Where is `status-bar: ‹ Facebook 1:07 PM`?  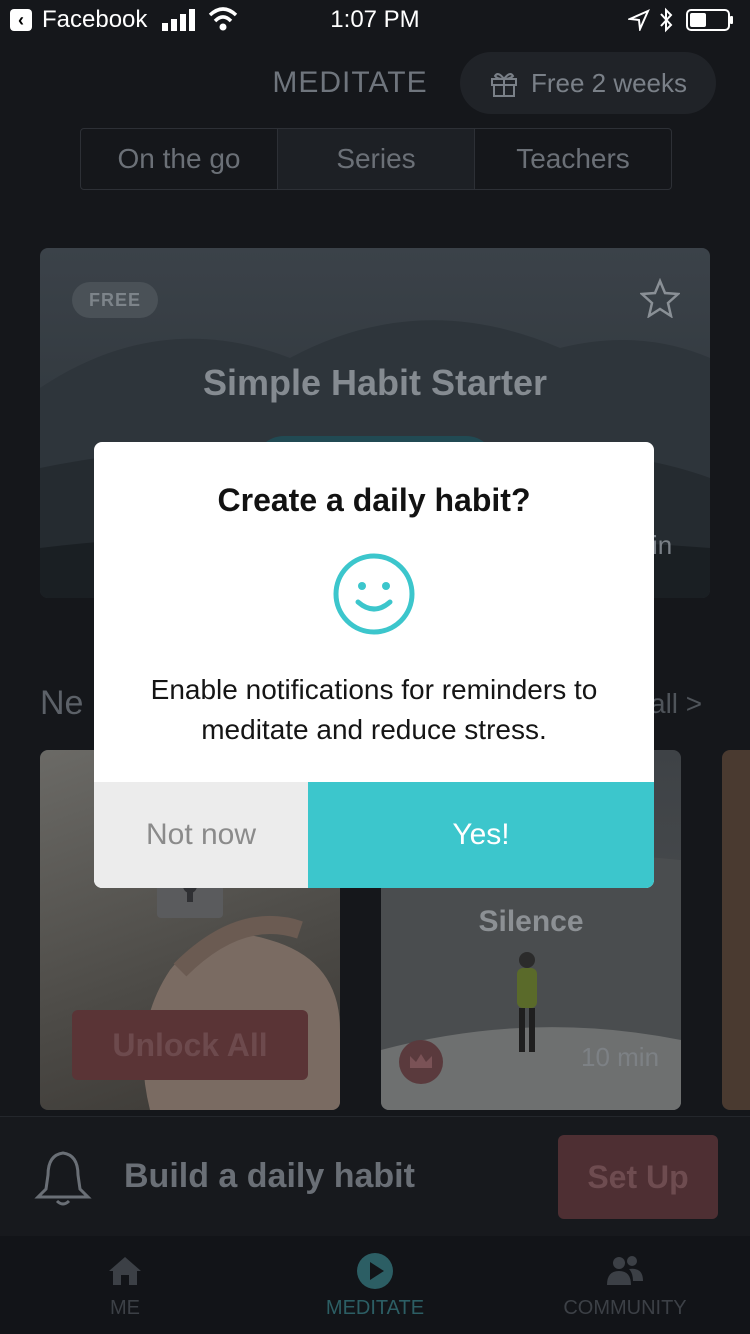 status-bar: ‹ Facebook 1:07 PM is located at coordinates (375, 20).